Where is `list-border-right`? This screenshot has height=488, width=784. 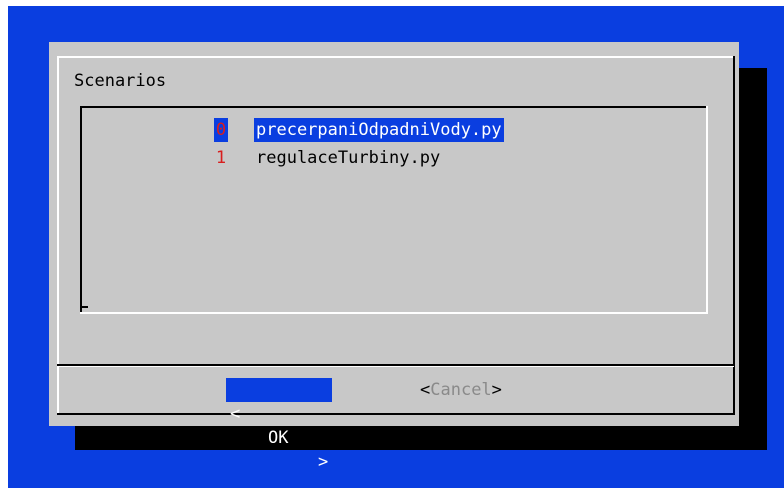 list-border-right is located at coordinates (707, 210).